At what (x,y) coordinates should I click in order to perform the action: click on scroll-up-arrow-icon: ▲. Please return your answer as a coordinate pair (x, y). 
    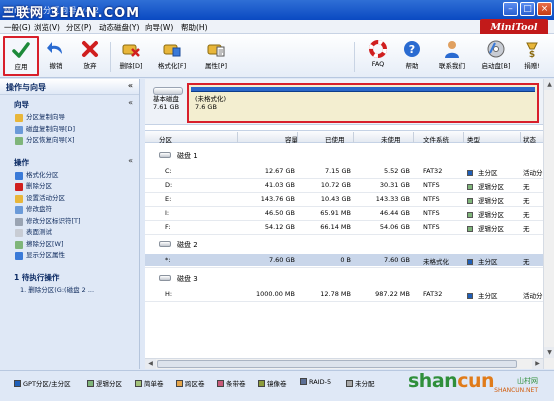
    Looking at the image, I should click on (549, 84).